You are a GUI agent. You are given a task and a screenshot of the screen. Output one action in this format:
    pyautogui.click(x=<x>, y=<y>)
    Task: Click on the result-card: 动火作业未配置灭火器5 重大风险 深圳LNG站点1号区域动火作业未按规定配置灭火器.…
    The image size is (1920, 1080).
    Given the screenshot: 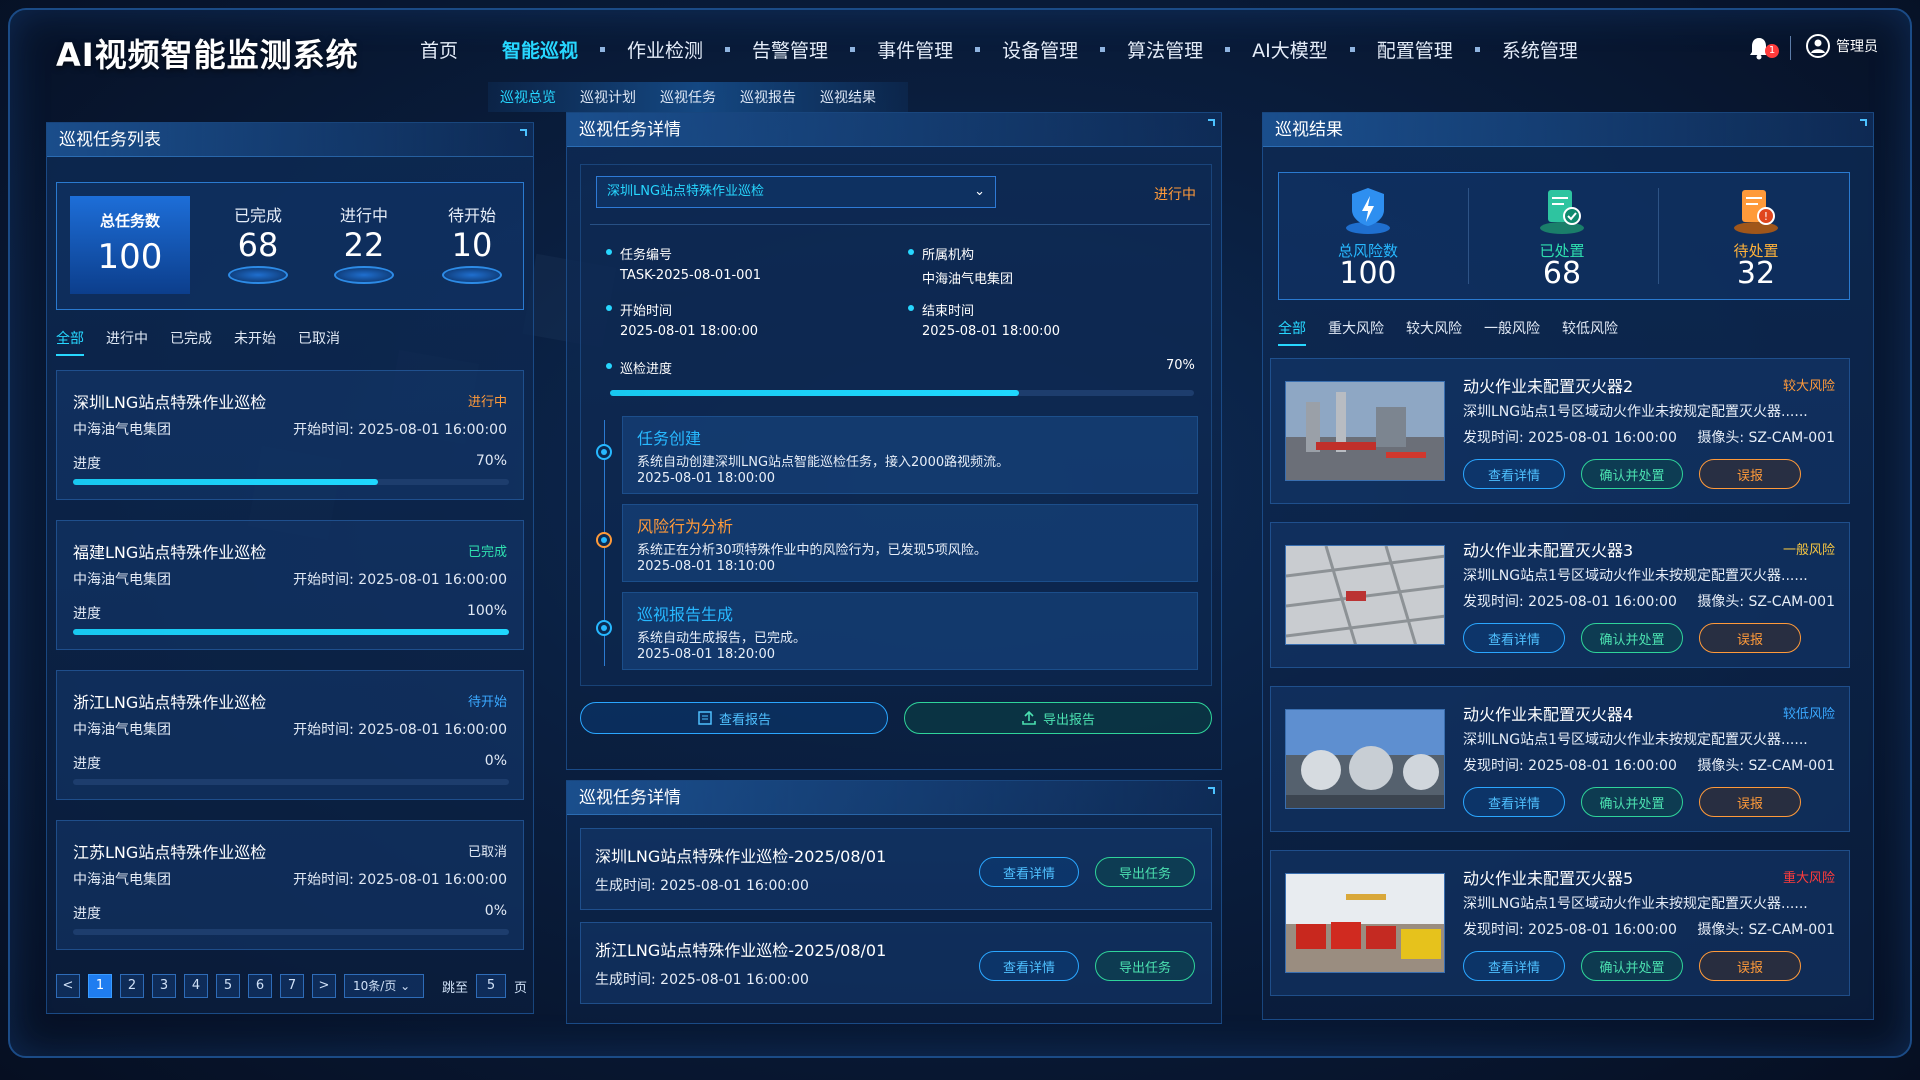 What is the action you would take?
    pyautogui.click(x=1560, y=923)
    